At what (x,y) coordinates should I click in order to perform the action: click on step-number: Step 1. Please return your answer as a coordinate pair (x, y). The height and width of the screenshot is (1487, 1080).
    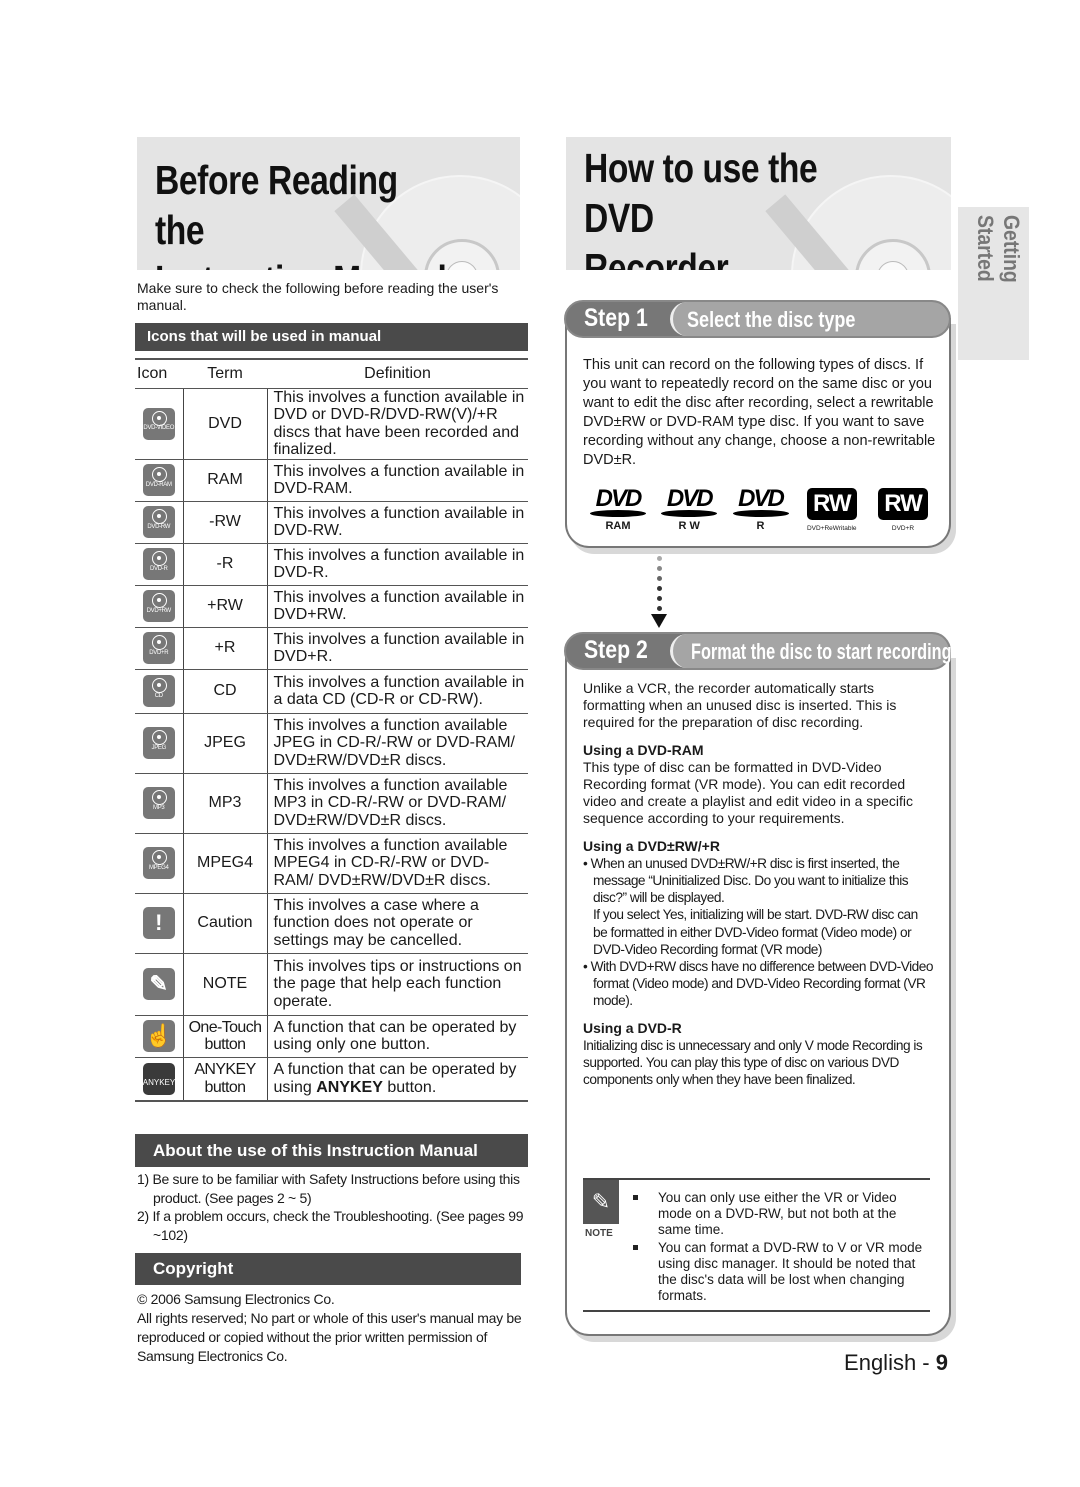
    Looking at the image, I should click on (616, 318).